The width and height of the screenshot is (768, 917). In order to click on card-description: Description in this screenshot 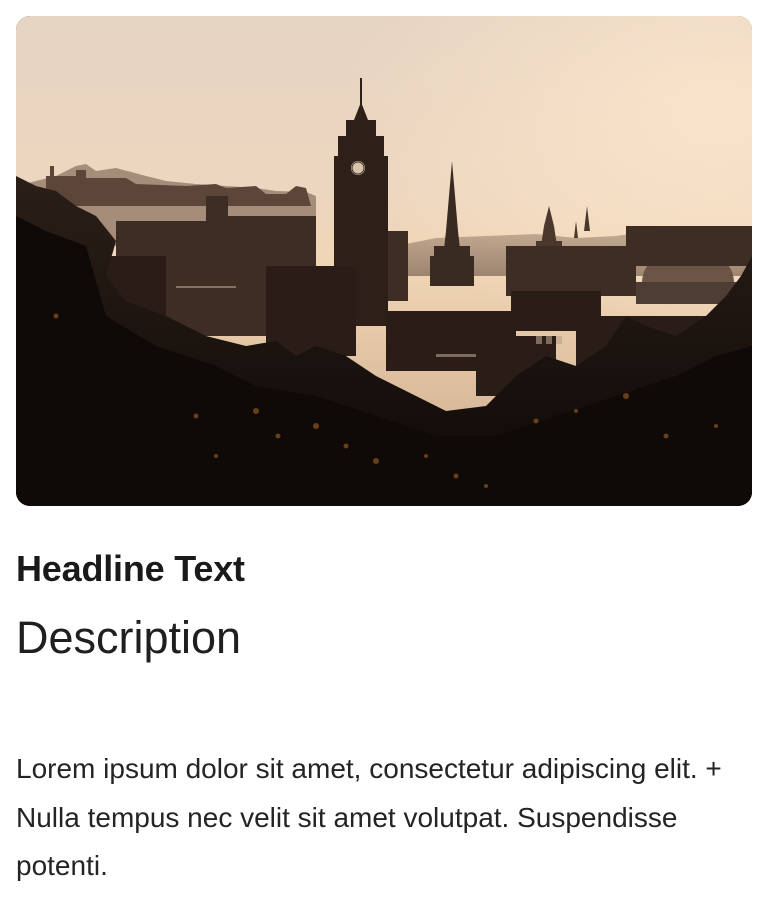, I will do `click(129, 637)`.